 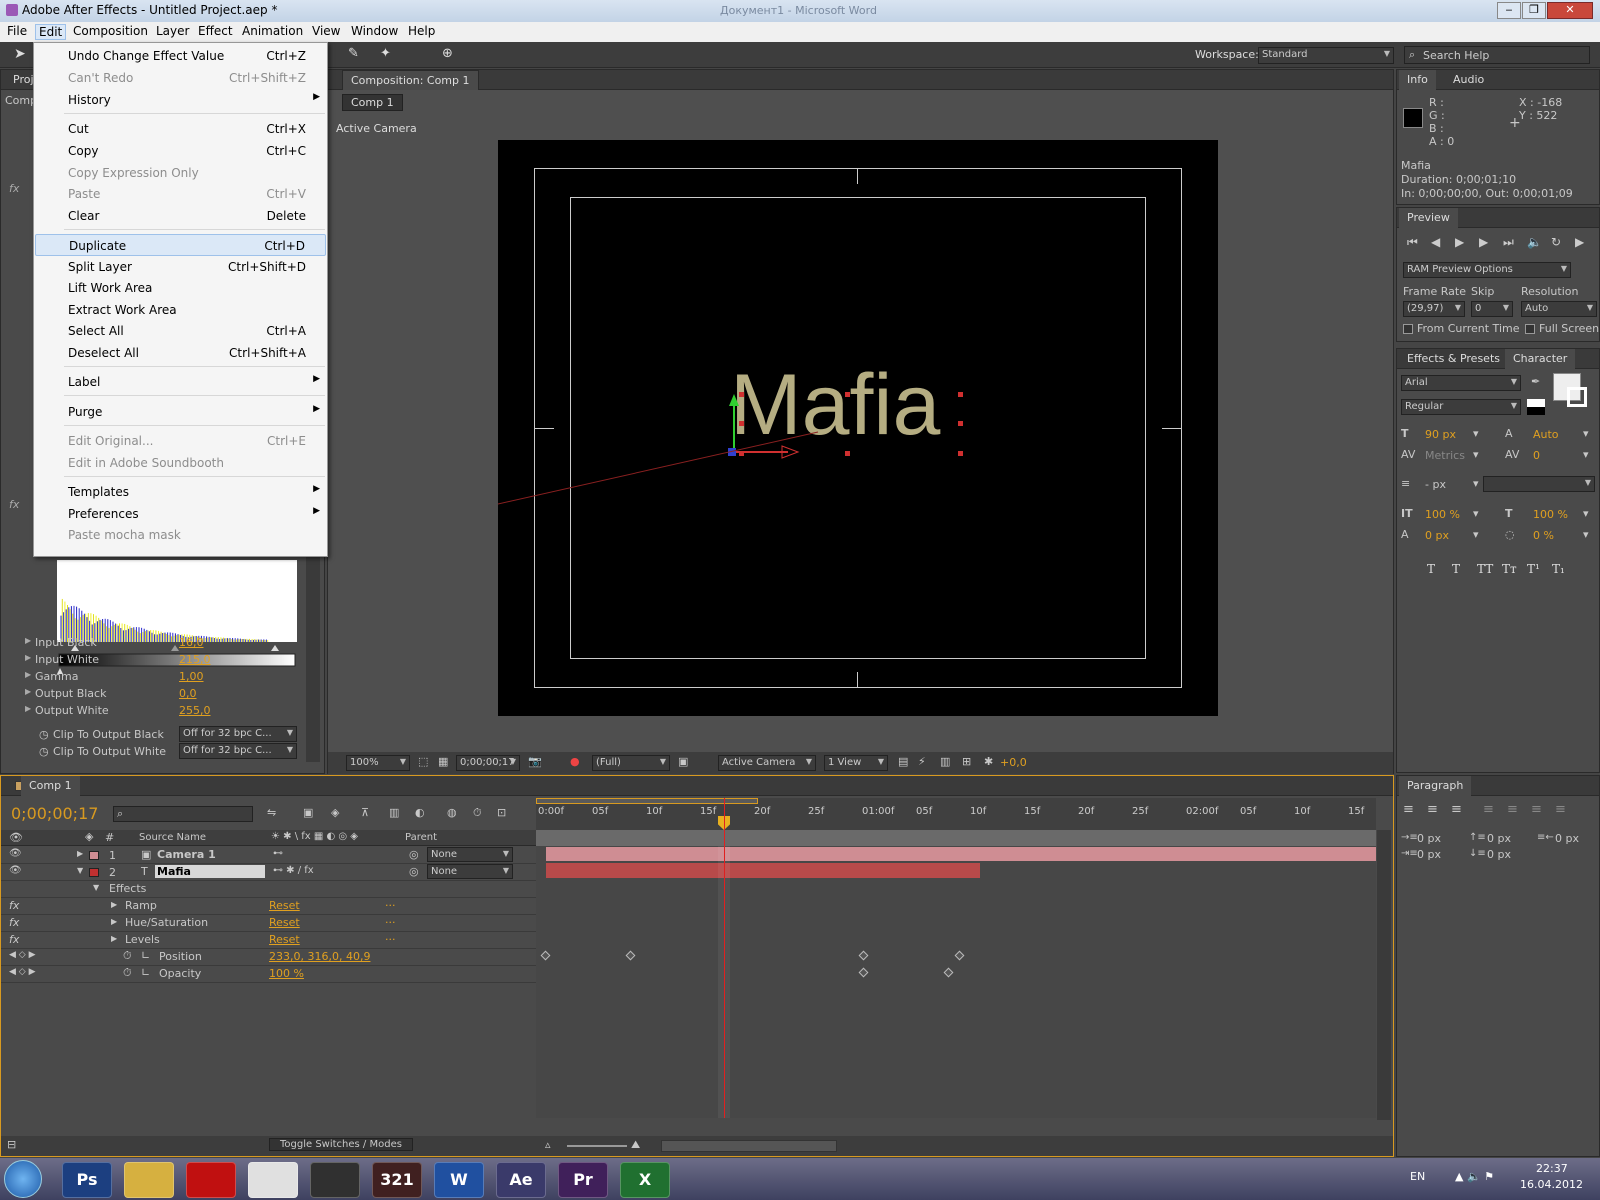 I want to click on indent-right-value: 0 px, so click(x=1567, y=838).